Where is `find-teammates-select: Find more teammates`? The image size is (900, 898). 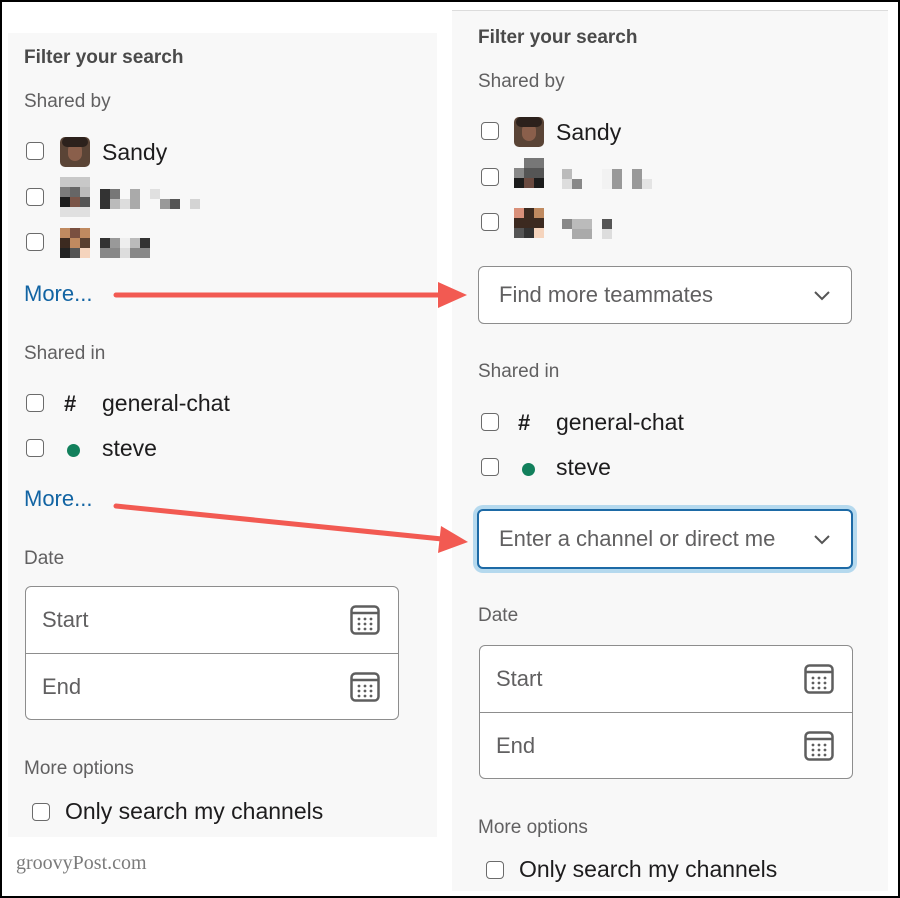 find-teammates-select: Find more teammates is located at coordinates (665, 295).